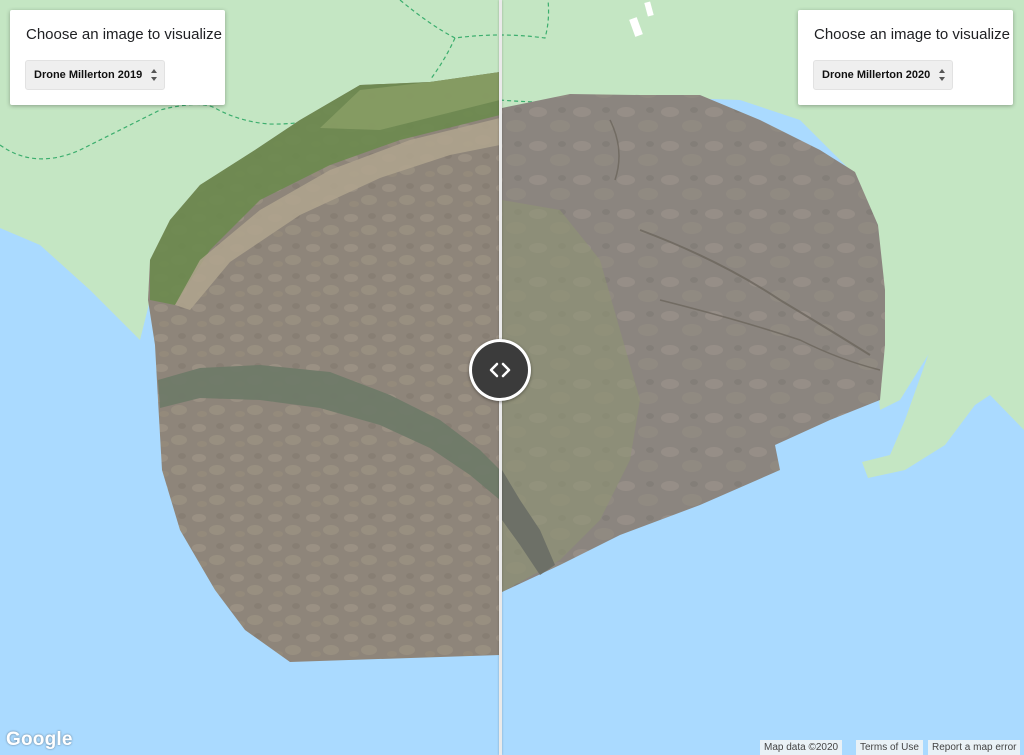  I want to click on right-image-select: Drone Millerton 2020, so click(883, 75).